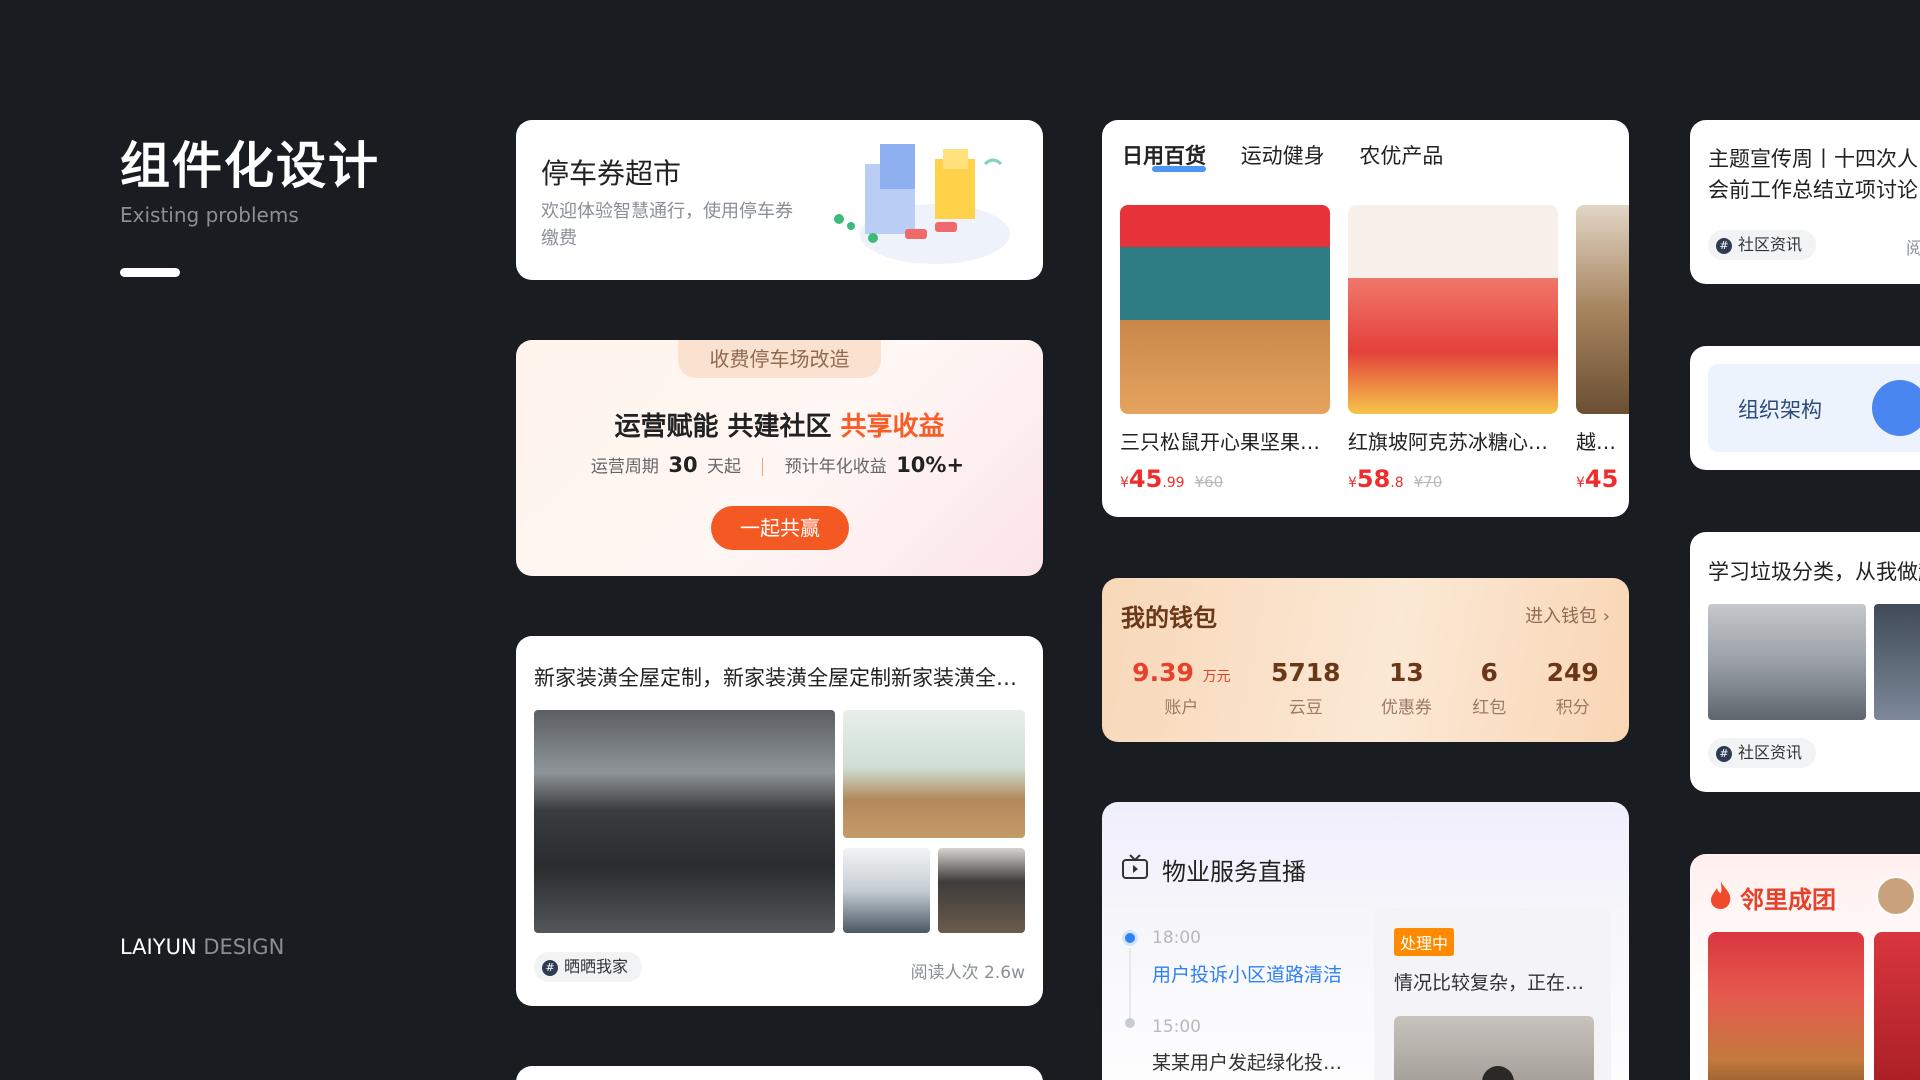 Image resolution: width=1920 pixels, height=1080 pixels. I want to click on page-title: 组件化设计, so click(250, 166).